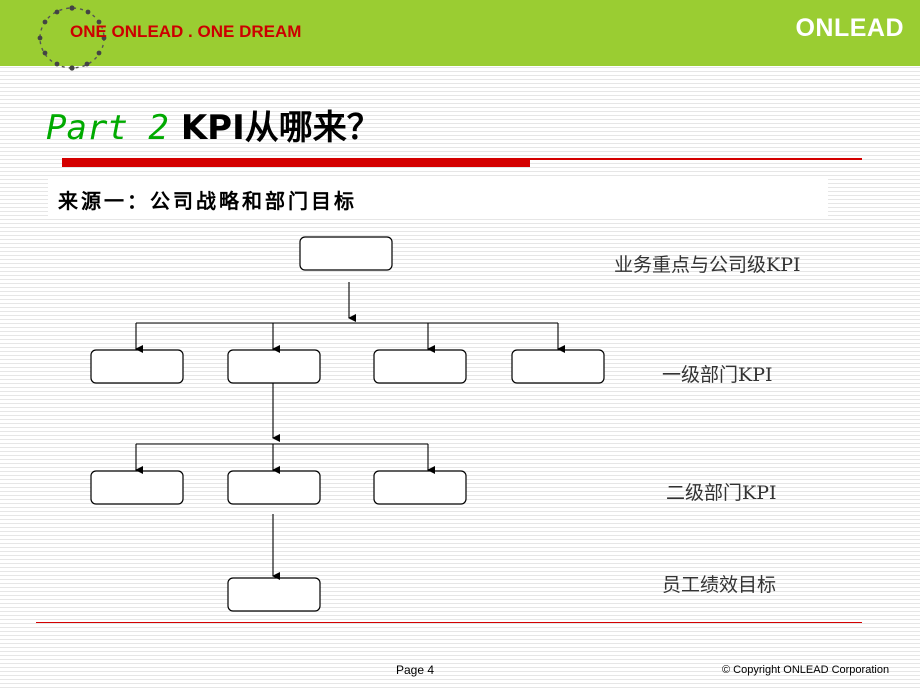 This screenshot has width=920, height=690. What do you see at coordinates (806, 670) in the screenshot?
I see `copyright-text: © Copyright ONLEAD Corporation` at bounding box center [806, 670].